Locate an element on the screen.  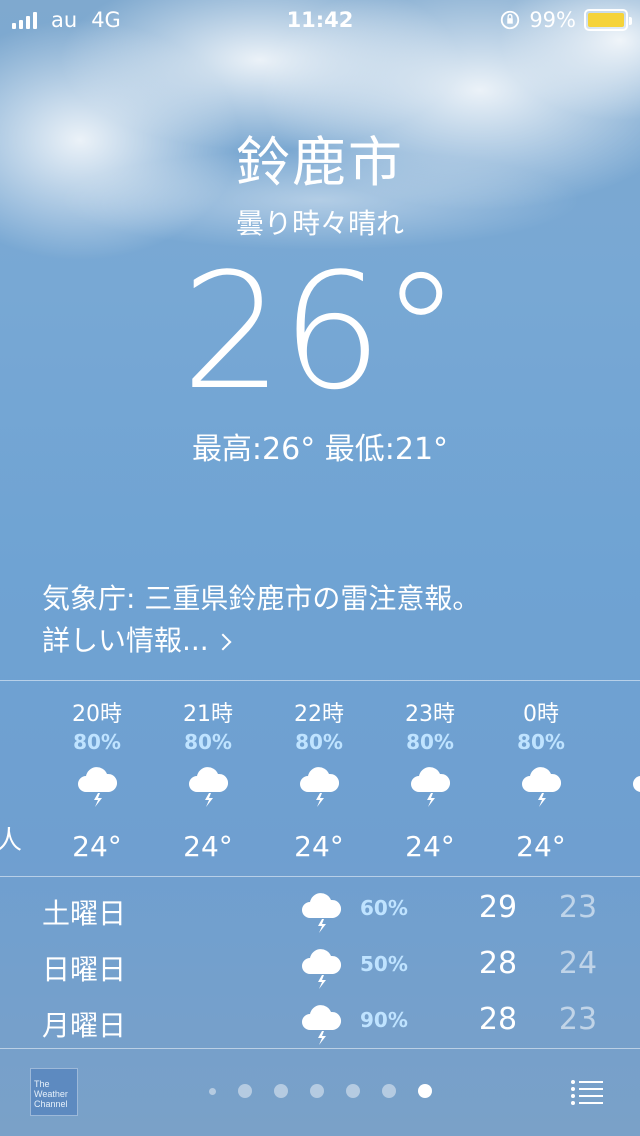
hi-lo-temperature: 最高:26° 最低:21° is located at coordinates (320, 449).